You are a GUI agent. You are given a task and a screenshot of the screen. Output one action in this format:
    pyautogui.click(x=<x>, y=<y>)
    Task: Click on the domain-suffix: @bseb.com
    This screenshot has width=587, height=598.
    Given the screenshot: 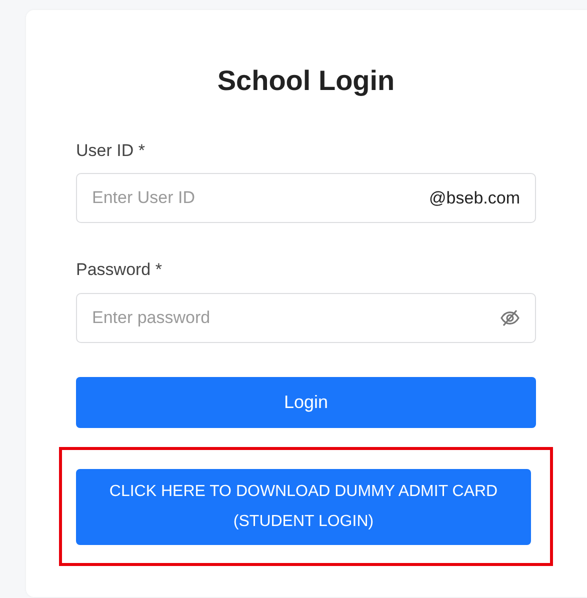 What is the action you would take?
    pyautogui.click(x=474, y=198)
    